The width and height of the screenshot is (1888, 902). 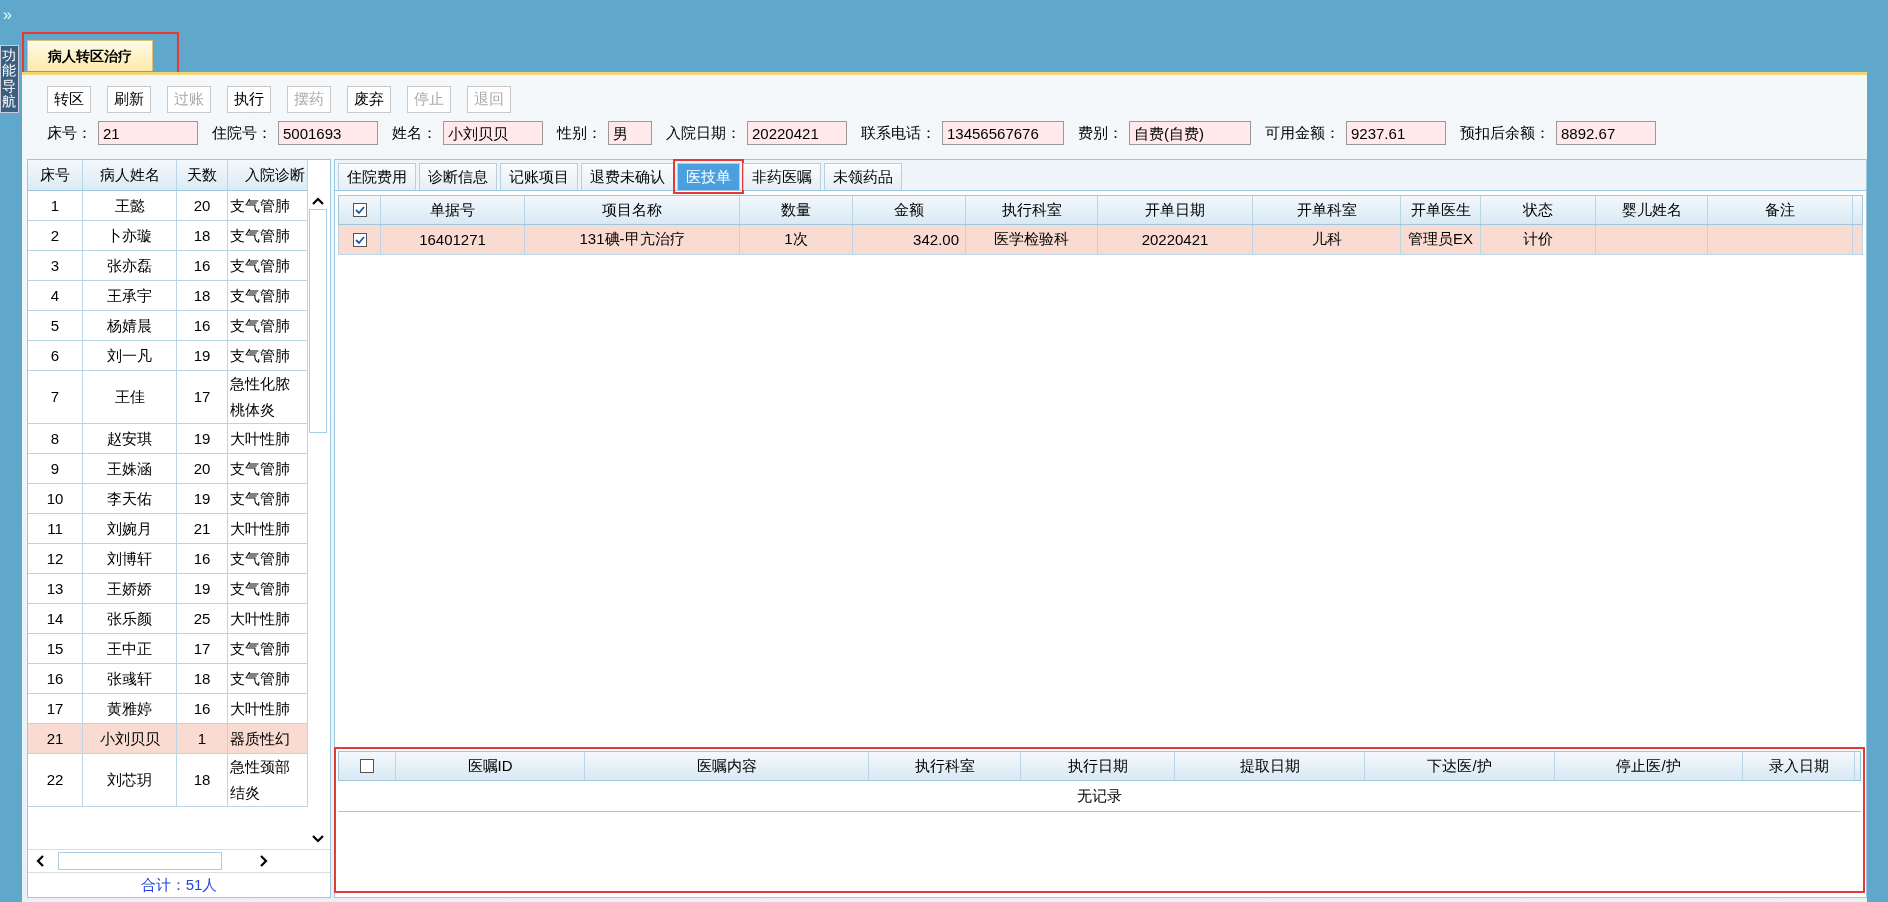 What do you see at coordinates (797, 133) in the screenshot?
I see `input-field: 20220421` at bounding box center [797, 133].